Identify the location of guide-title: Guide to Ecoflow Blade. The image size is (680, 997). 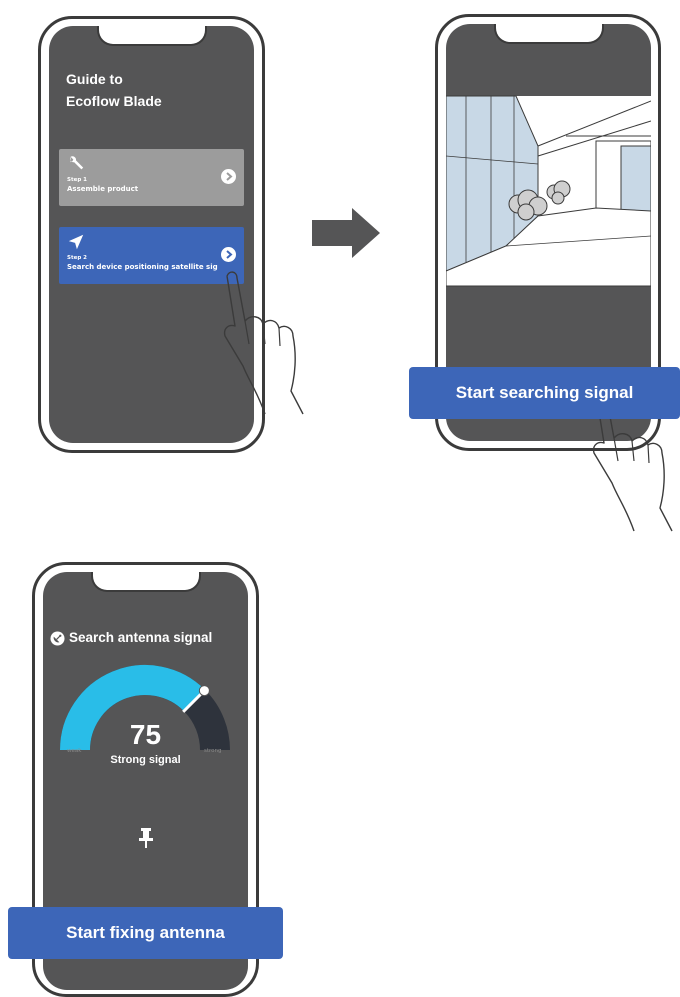
(114, 90).